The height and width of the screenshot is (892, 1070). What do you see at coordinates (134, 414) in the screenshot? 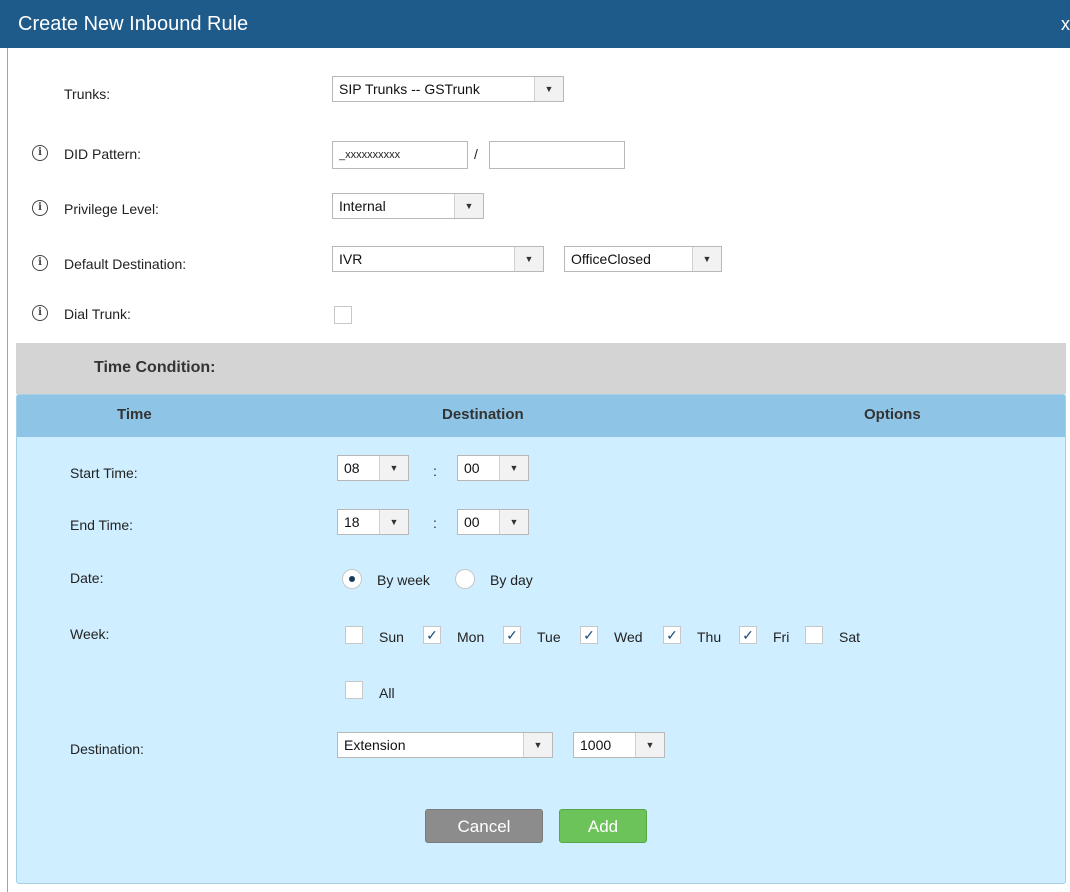
I see `column-time: Time` at bounding box center [134, 414].